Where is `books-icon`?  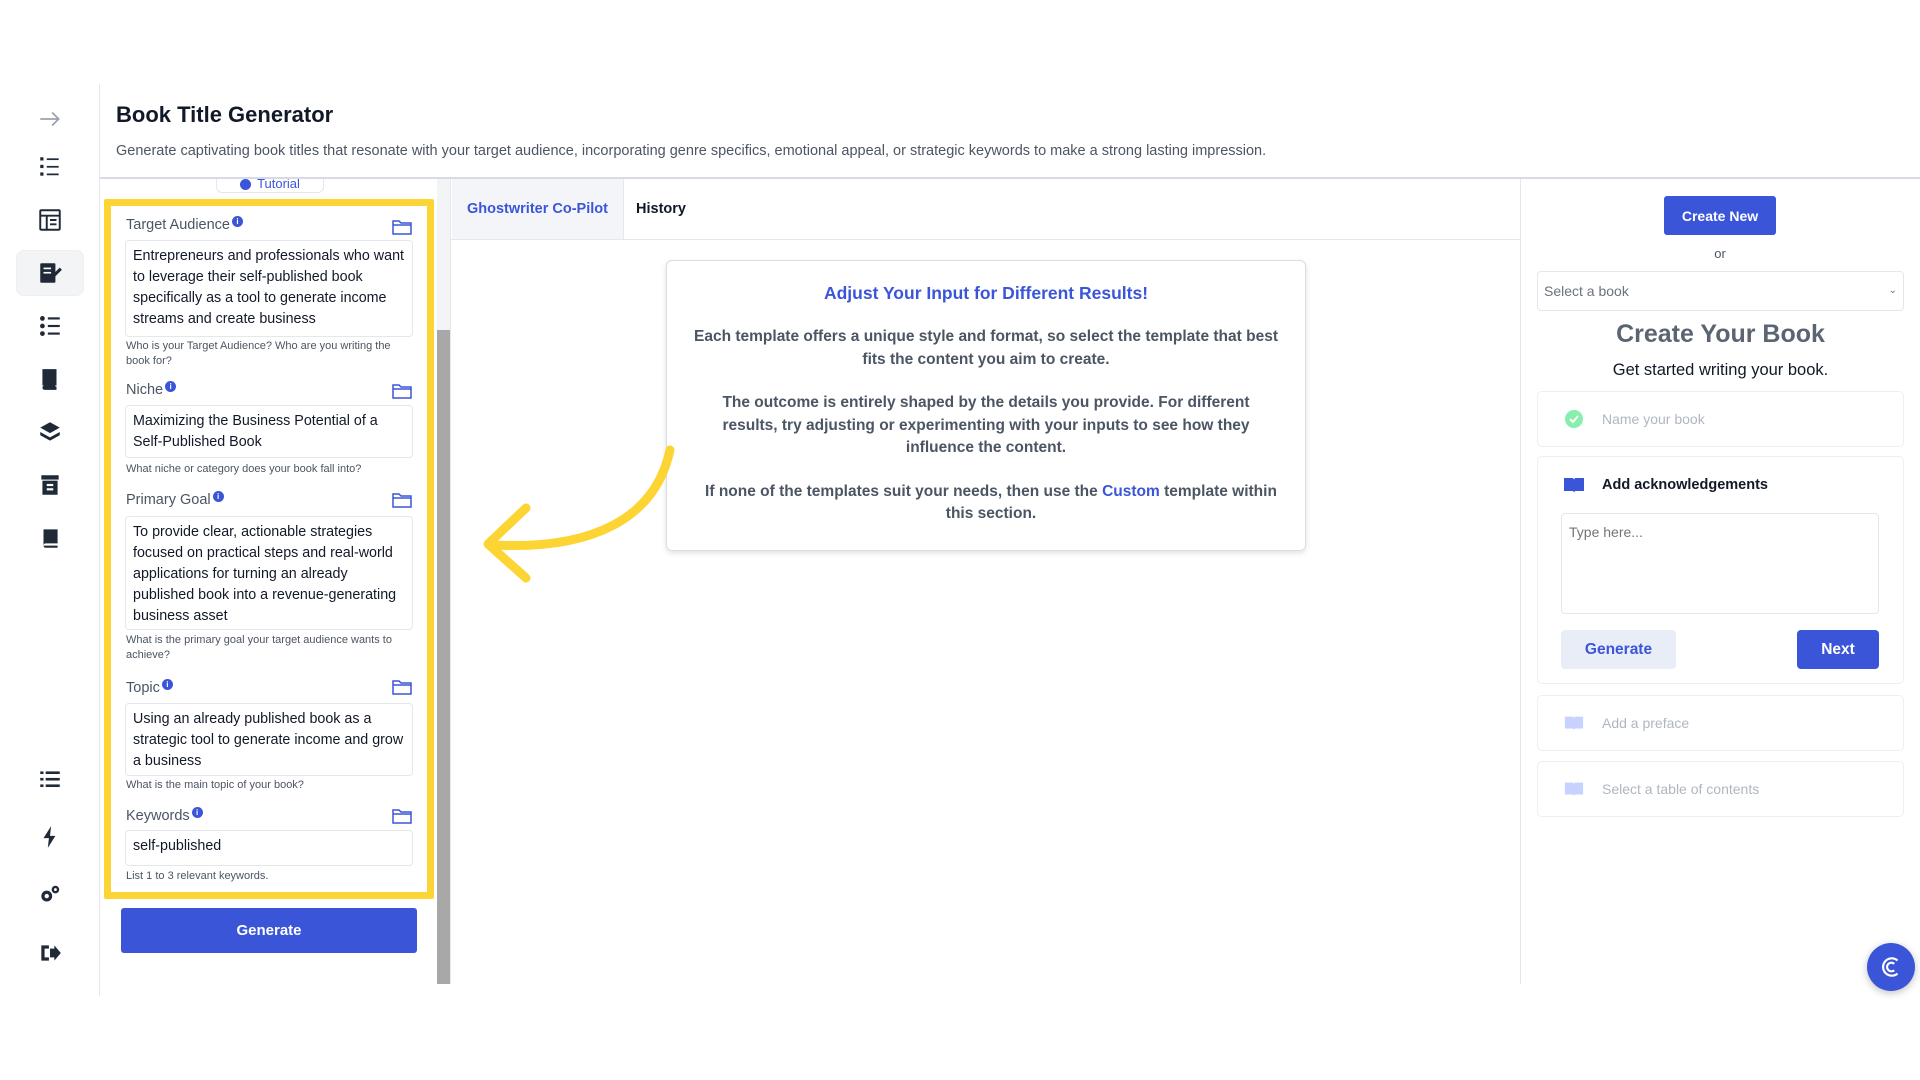
books-icon is located at coordinates (50, 432).